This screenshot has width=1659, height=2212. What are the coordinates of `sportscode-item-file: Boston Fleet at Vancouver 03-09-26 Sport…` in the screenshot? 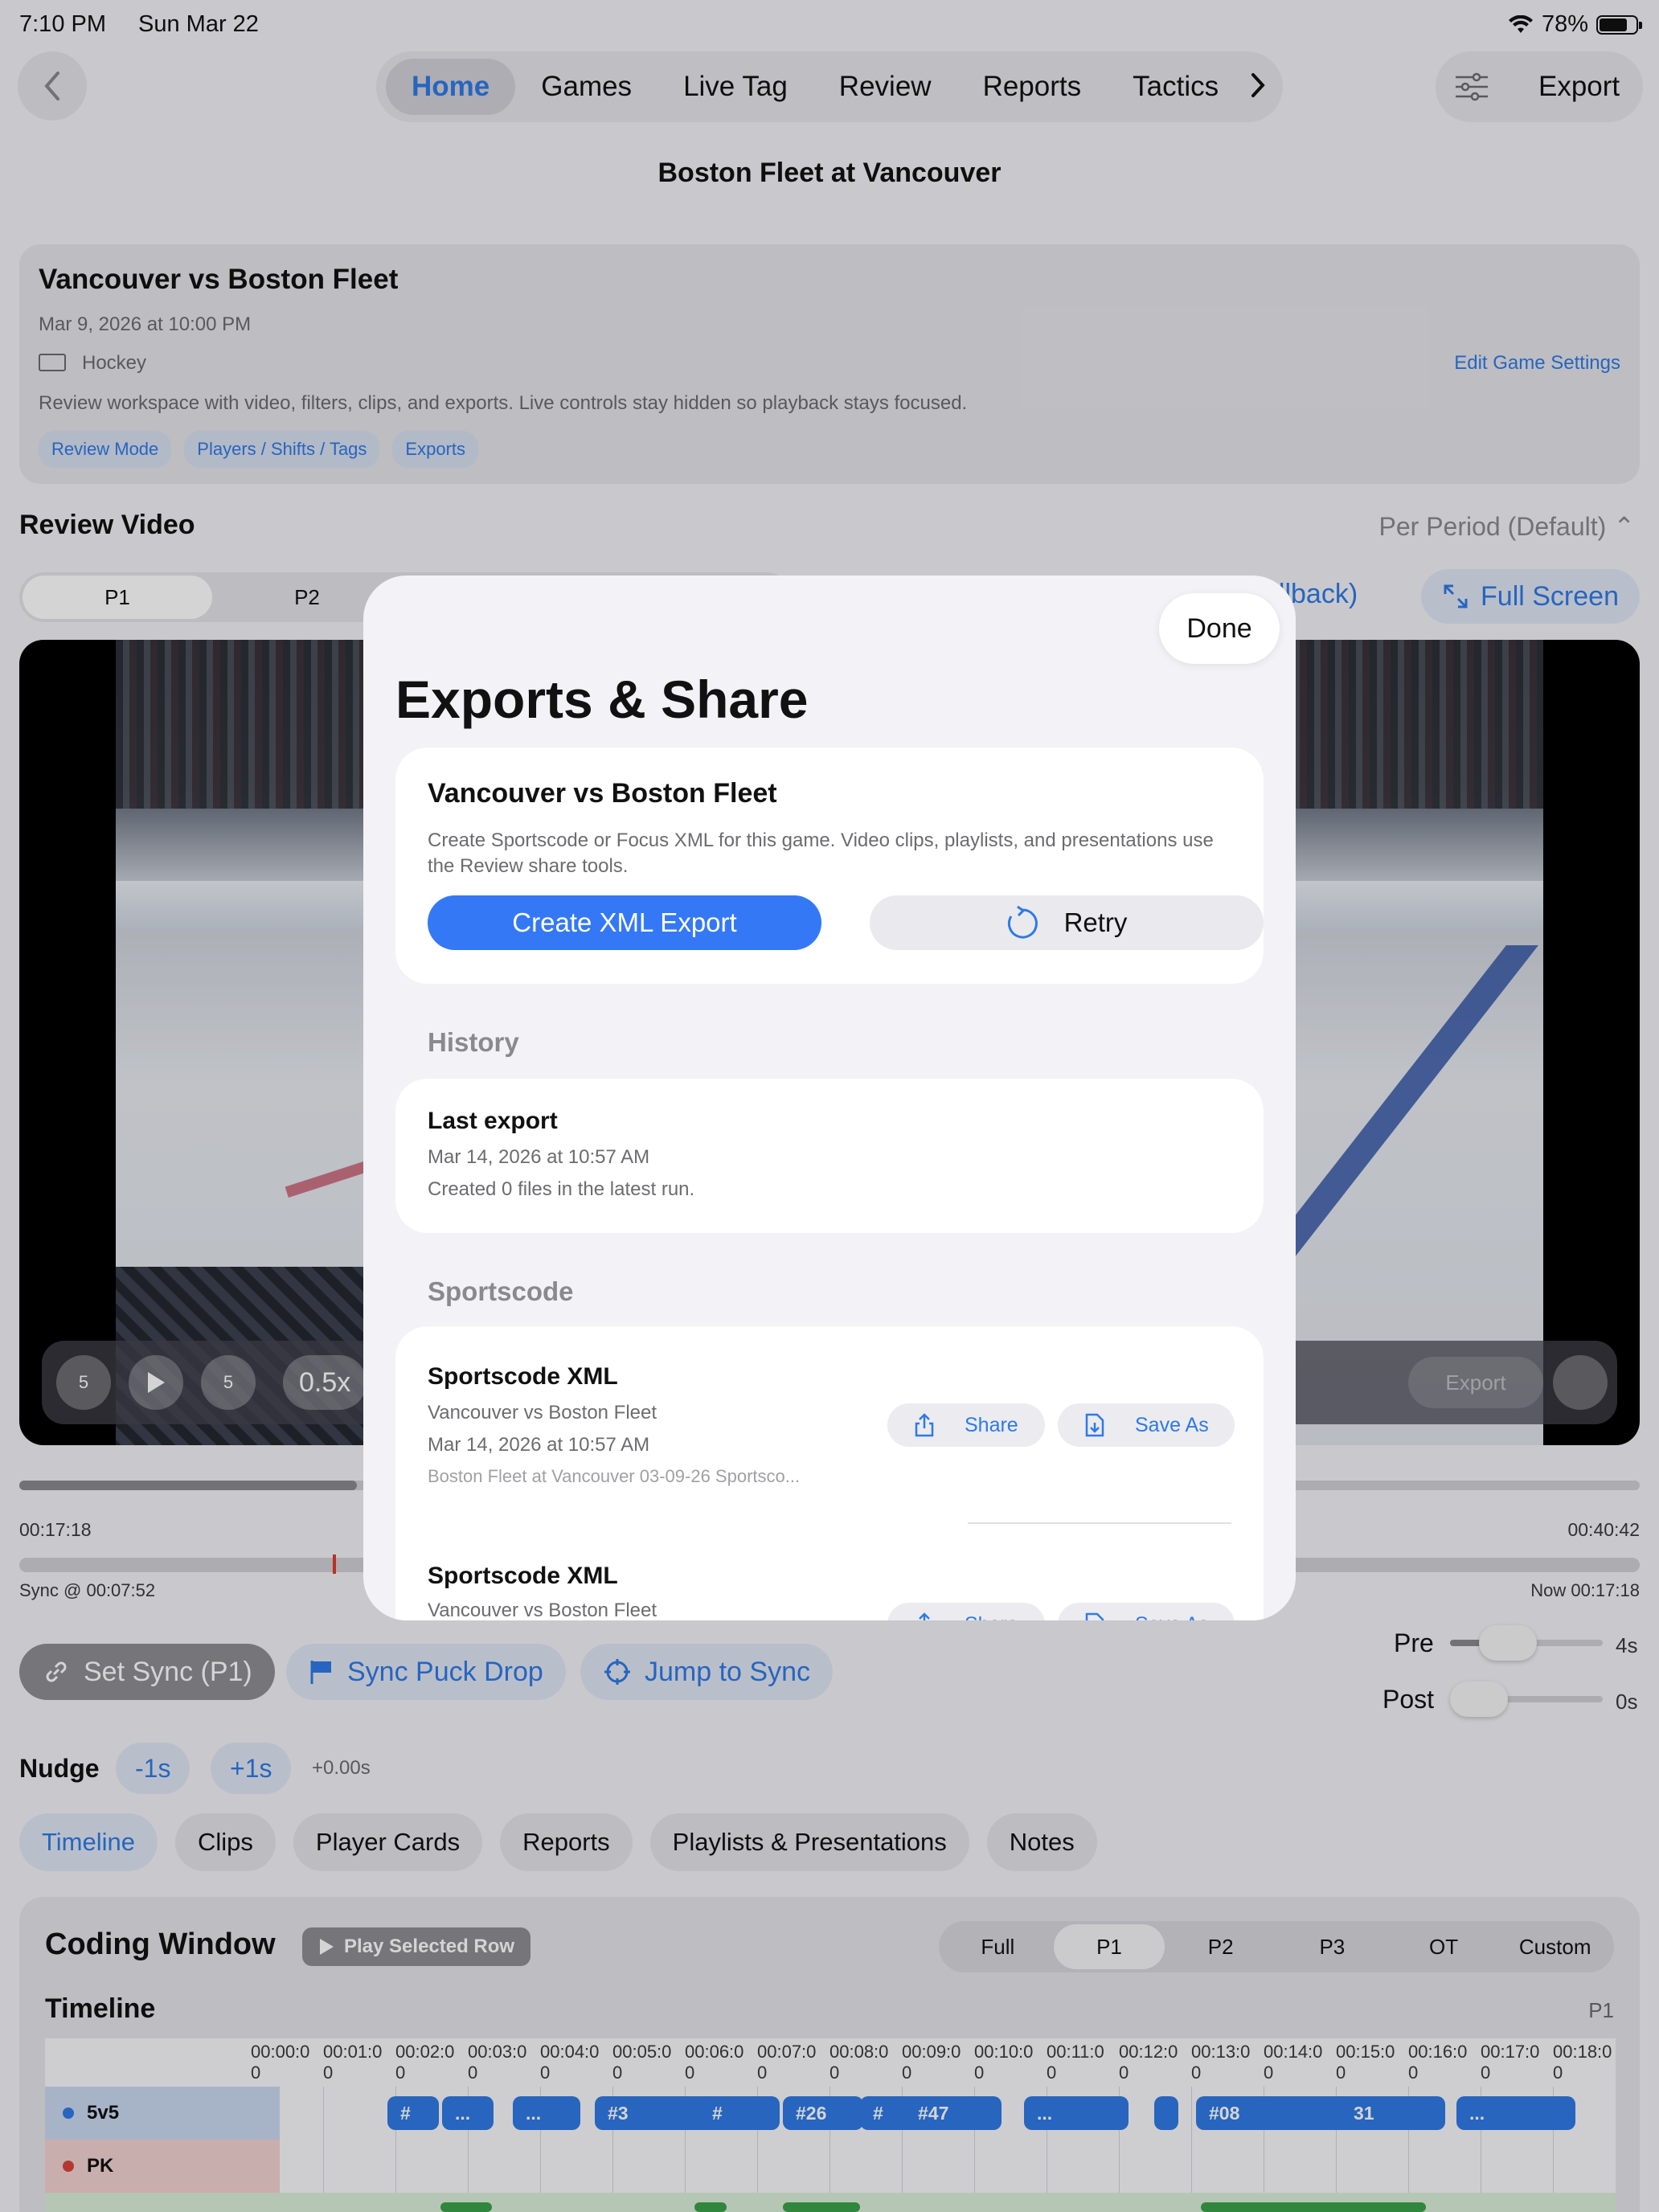 It's located at (614, 1476).